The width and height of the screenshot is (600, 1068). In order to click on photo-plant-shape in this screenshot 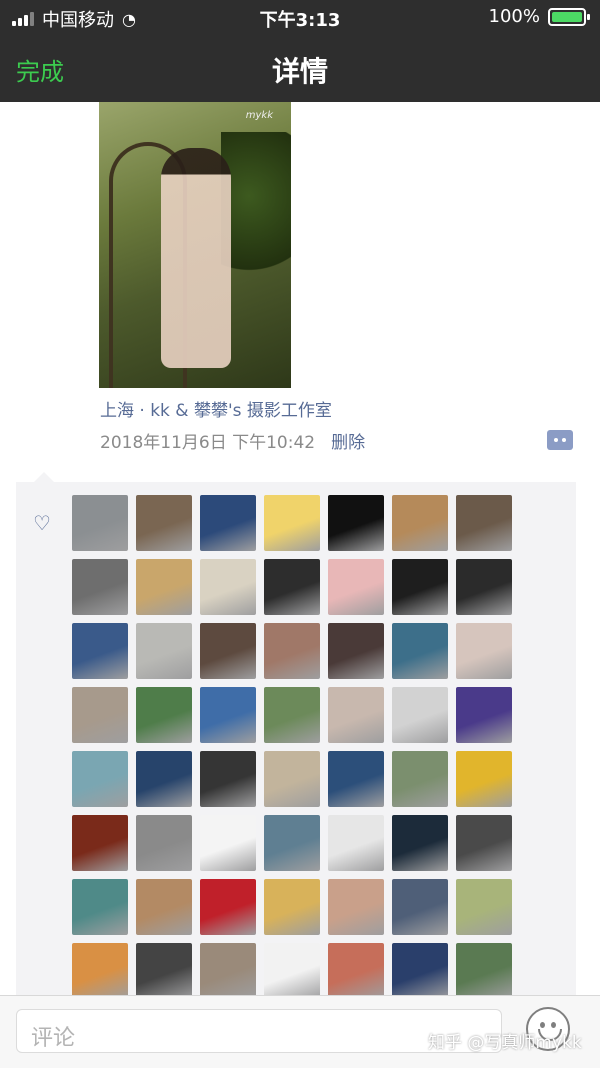, I will do `click(256, 212)`.